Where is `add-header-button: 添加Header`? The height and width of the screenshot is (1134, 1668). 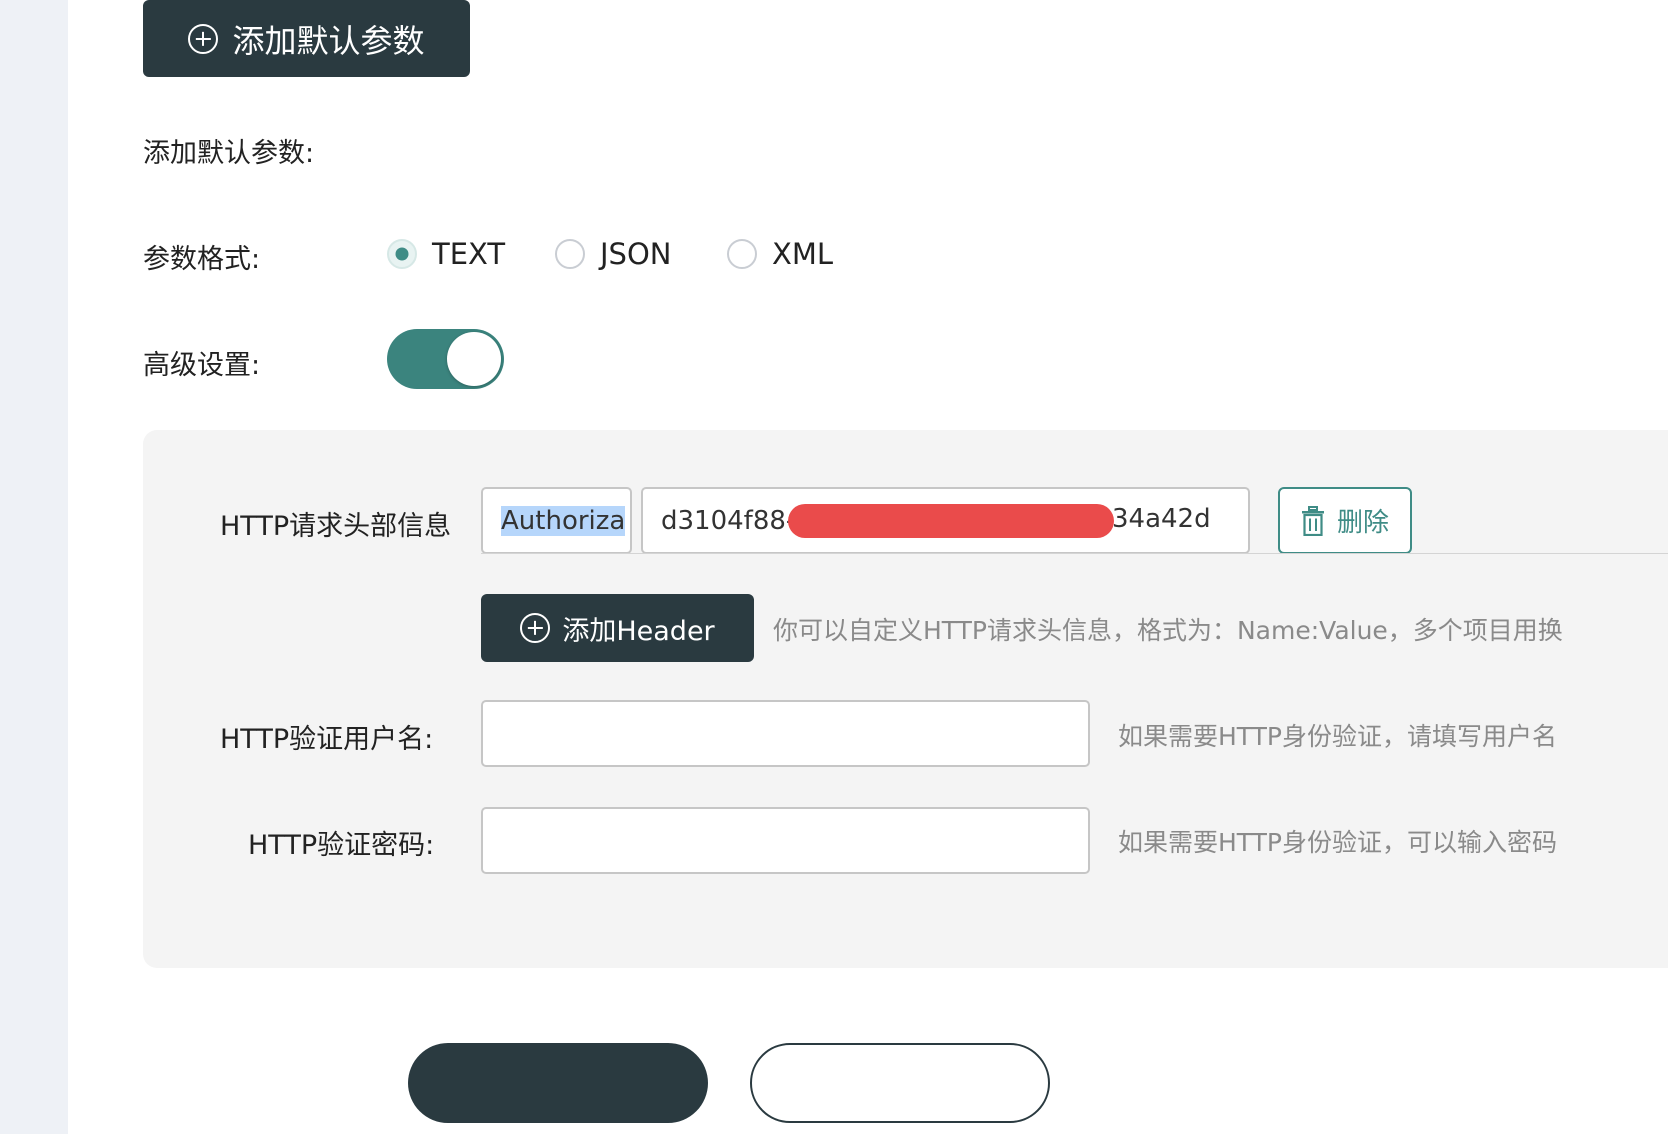 add-header-button: 添加Header is located at coordinates (617, 628).